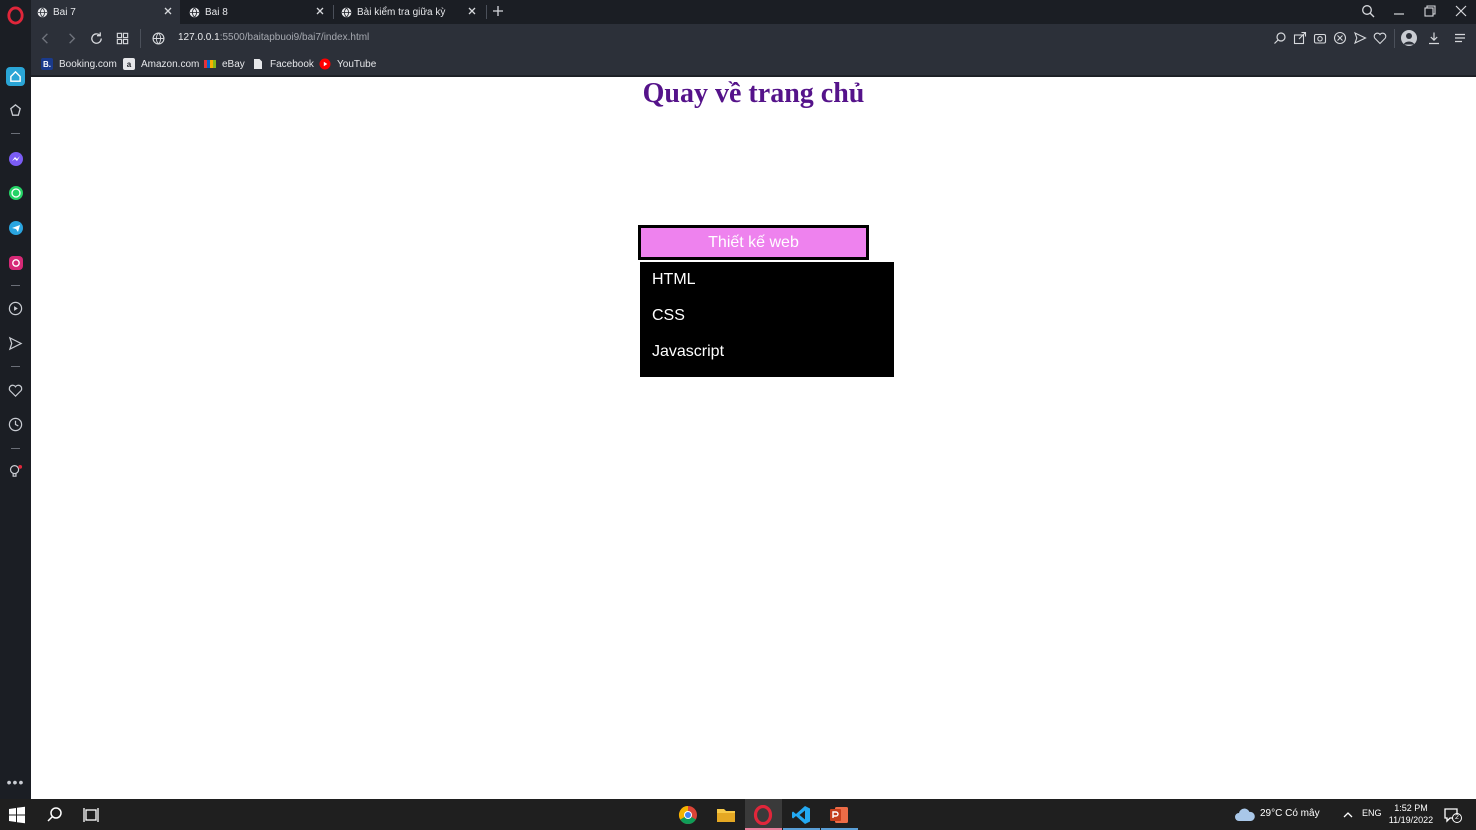 Image resolution: width=1476 pixels, height=830 pixels. What do you see at coordinates (1411, 814) in the screenshot?
I see `clock: 1:52 PM 11/19/2022` at bounding box center [1411, 814].